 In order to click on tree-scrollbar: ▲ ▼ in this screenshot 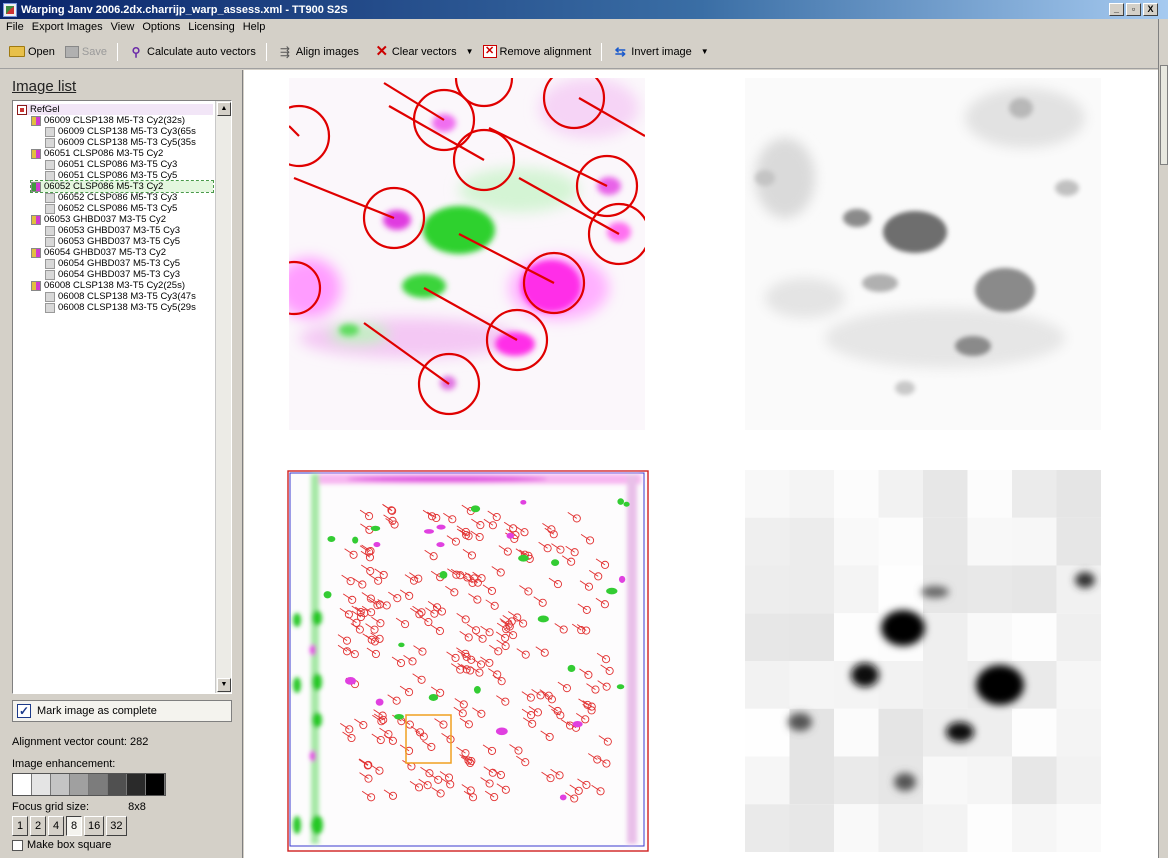, I will do `click(223, 397)`.